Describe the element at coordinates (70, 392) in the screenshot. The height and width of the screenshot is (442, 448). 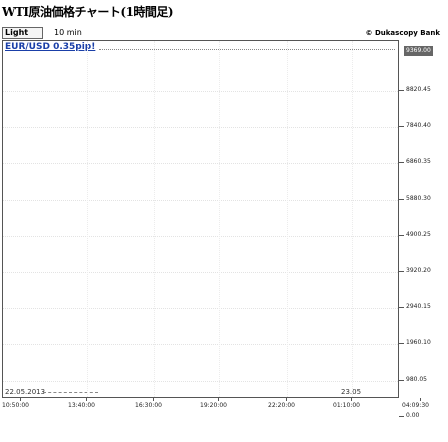
I see `baseline-line` at that location.